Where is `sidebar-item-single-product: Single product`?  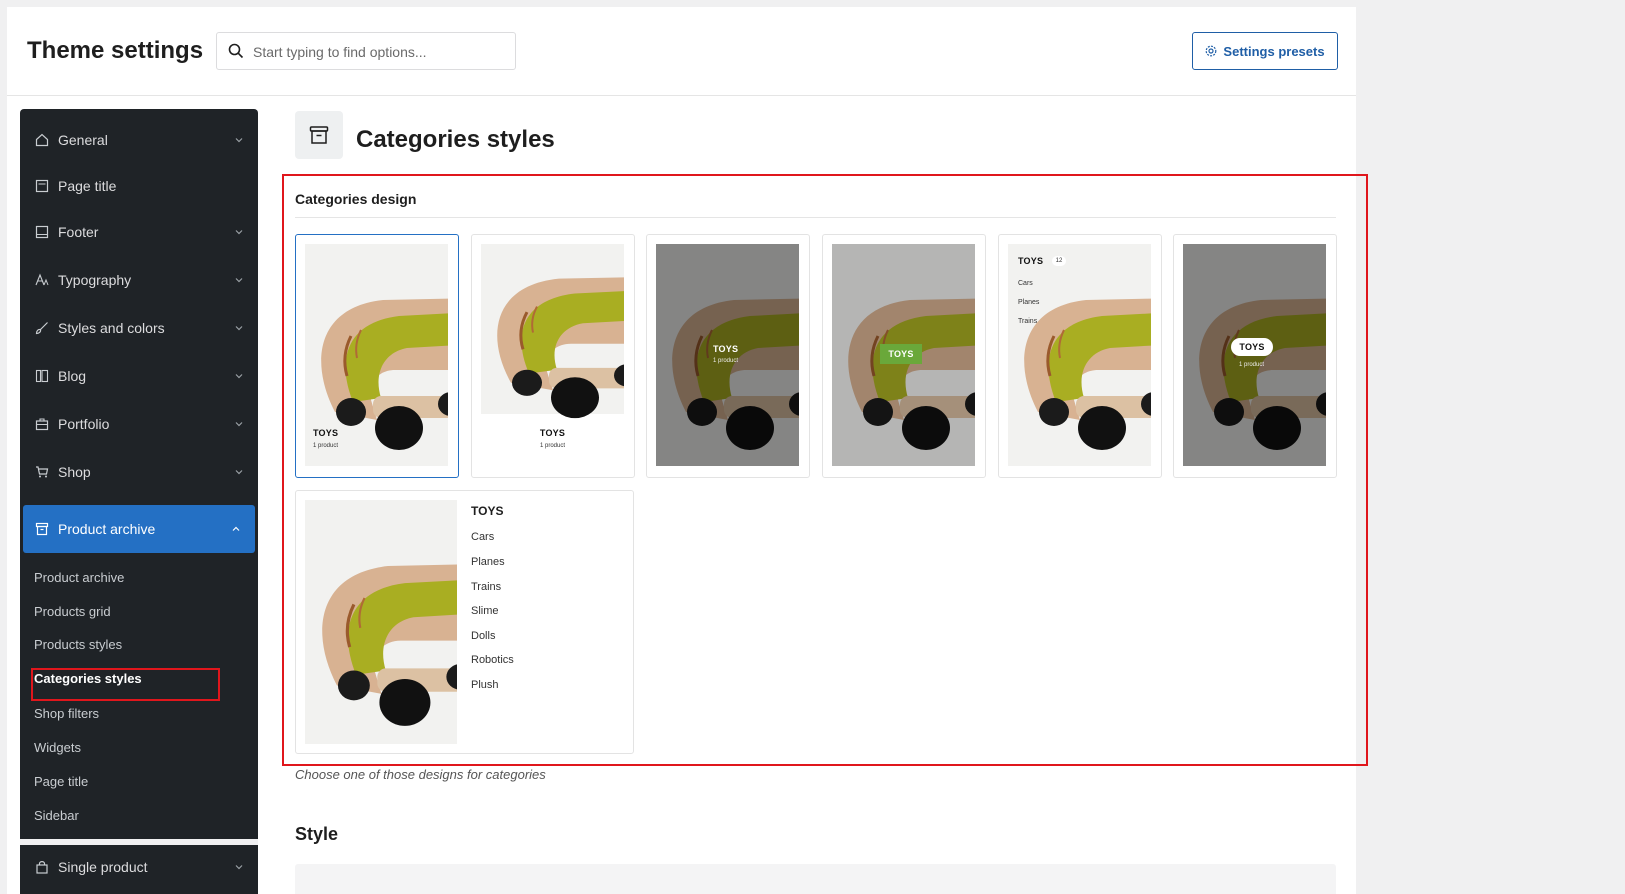 sidebar-item-single-product: Single product is located at coordinates (139, 867).